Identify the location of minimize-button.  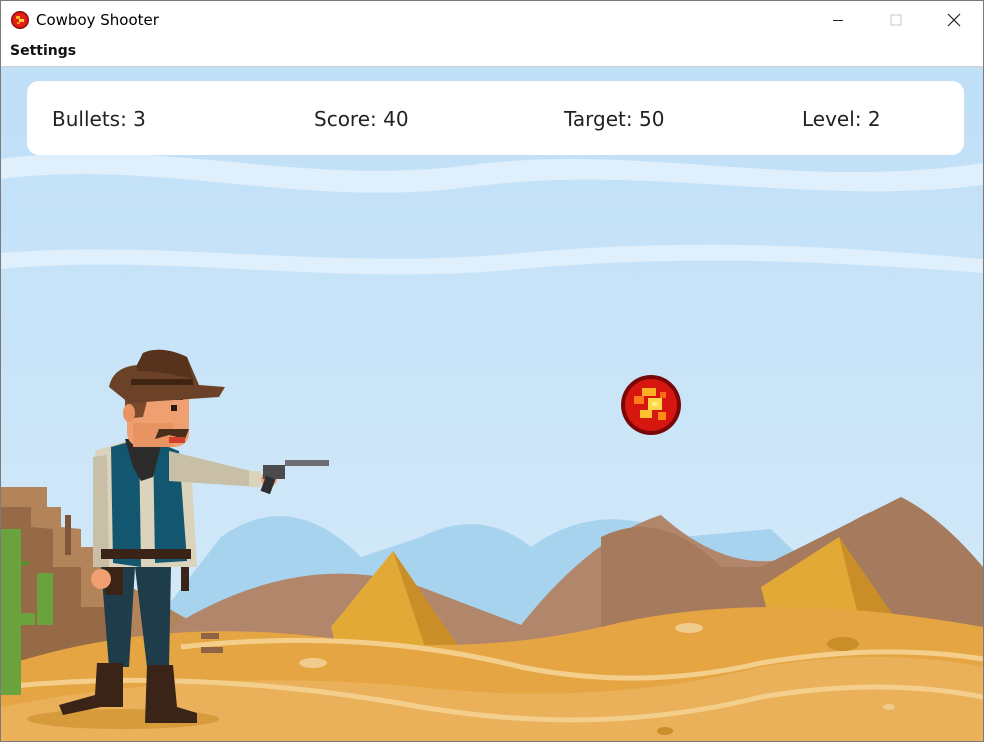
(838, 20).